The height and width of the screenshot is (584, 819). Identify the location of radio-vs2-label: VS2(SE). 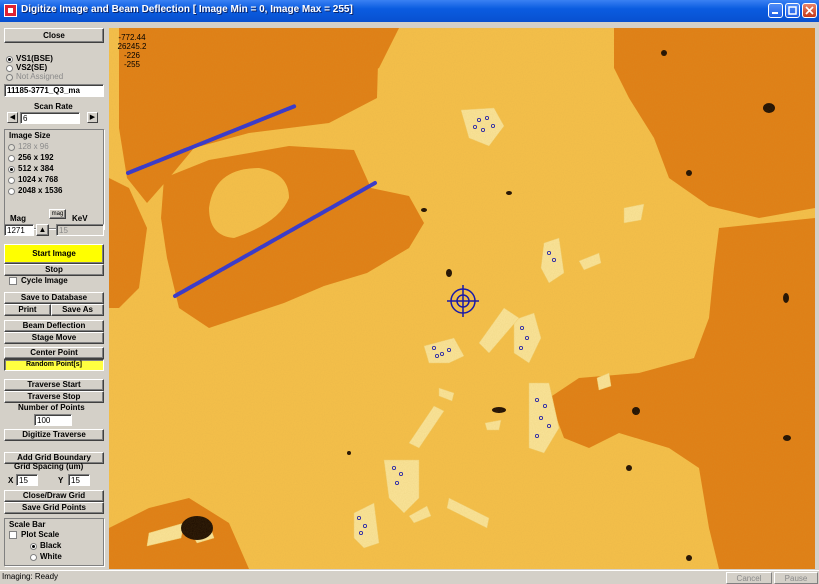
(32, 67).